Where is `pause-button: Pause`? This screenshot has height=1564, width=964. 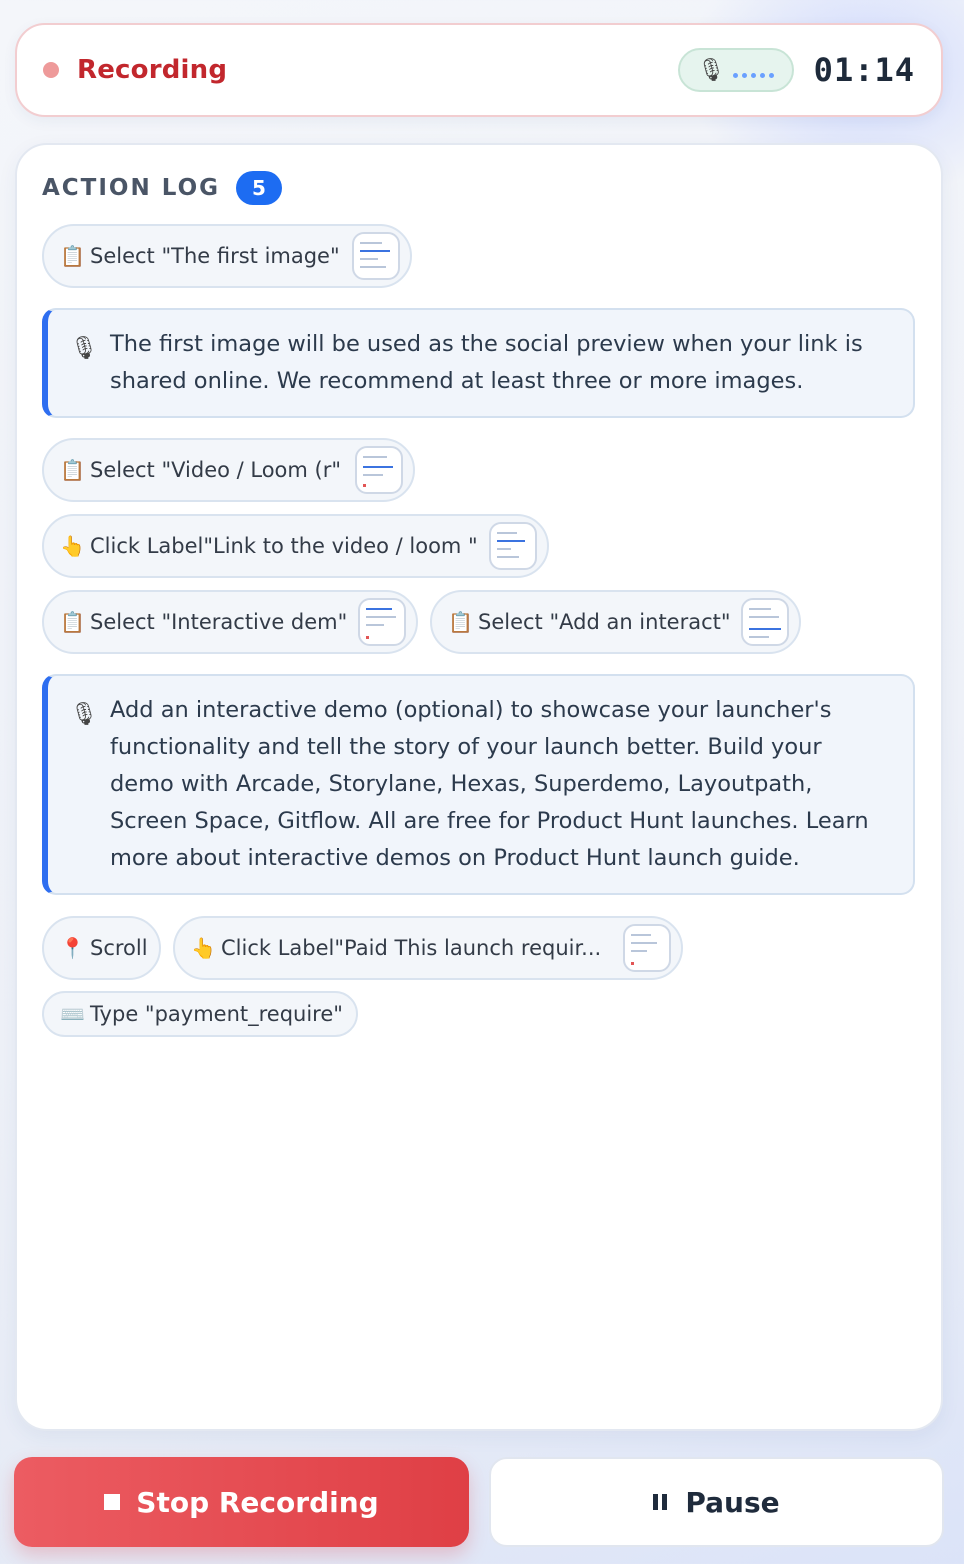 pause-button: Pause is located at coordinates (716, 1502).